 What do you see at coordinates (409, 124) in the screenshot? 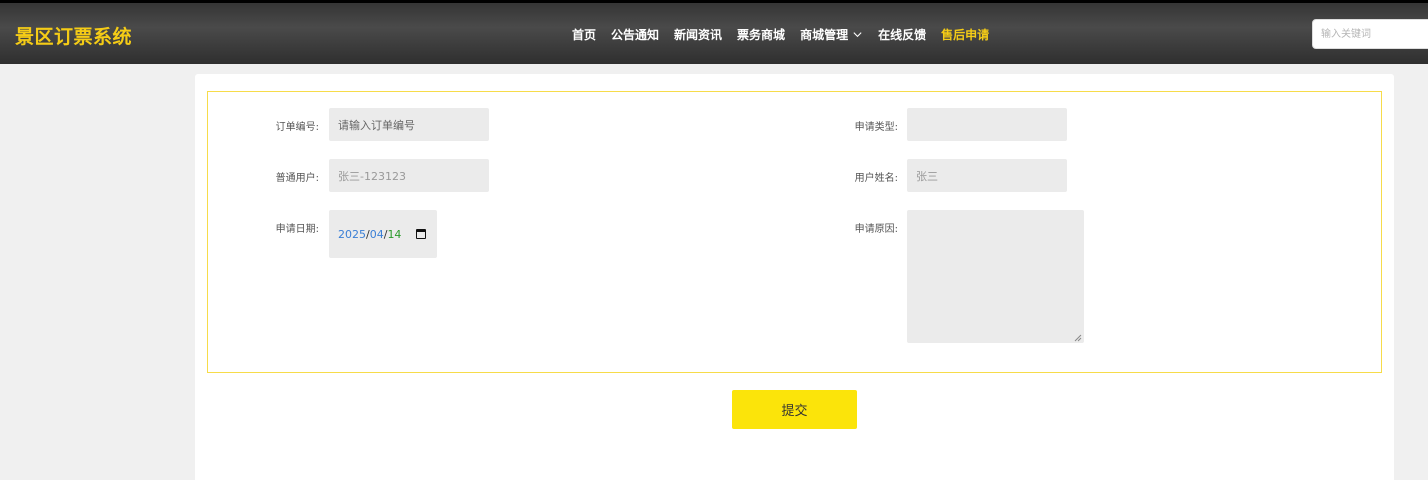
I see `order-no-input: 请输入订单编号` at bounding box center [409, 124].